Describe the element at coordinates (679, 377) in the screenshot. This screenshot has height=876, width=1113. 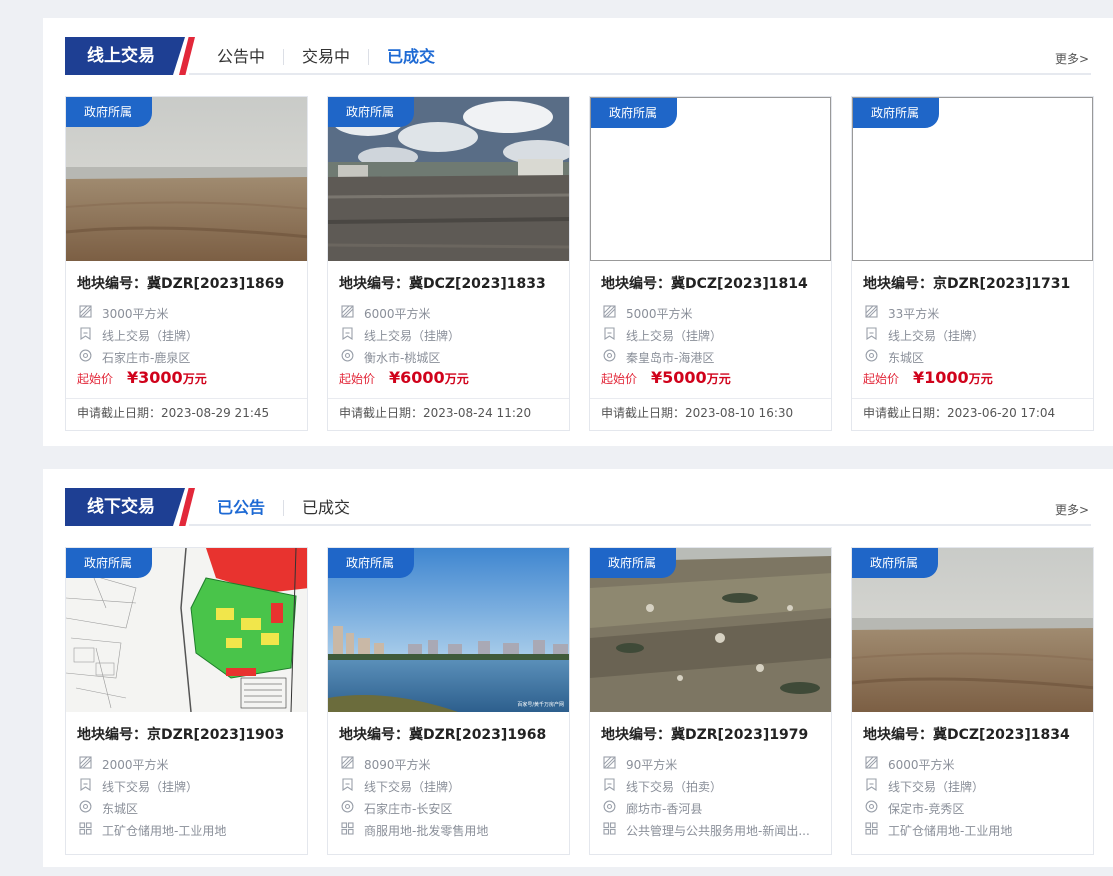
I see `price-value: ¥5000` at that location.